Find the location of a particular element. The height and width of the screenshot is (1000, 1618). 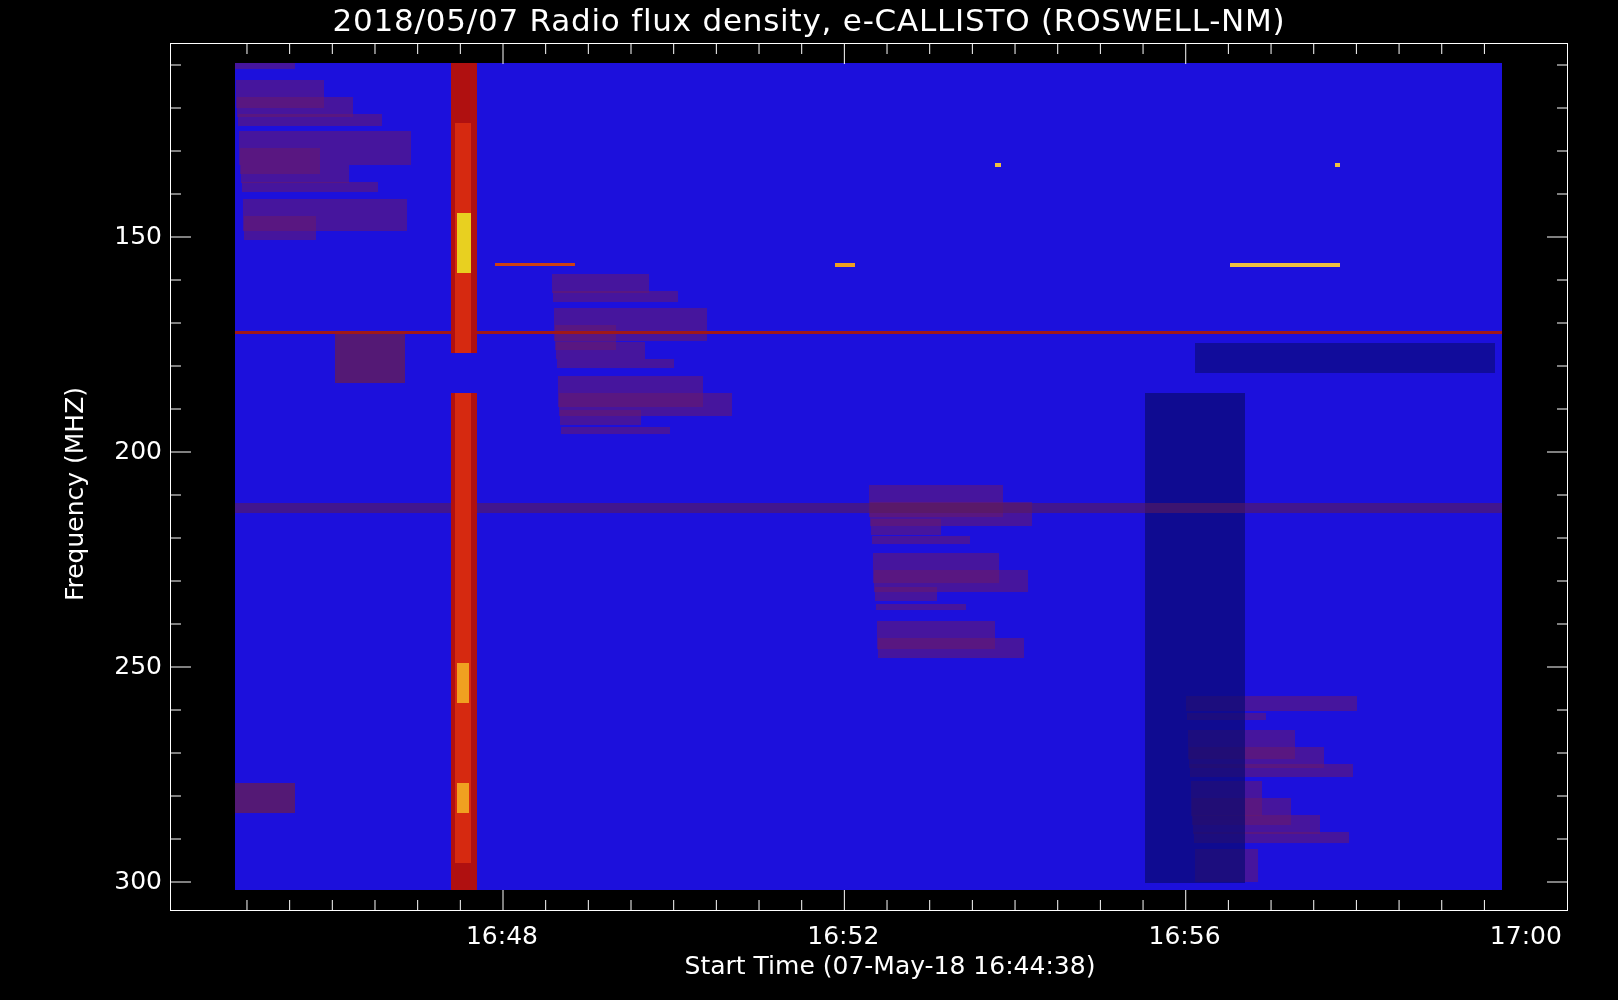

x-tick-label: 16:52 is located at coordinates (843, 936).